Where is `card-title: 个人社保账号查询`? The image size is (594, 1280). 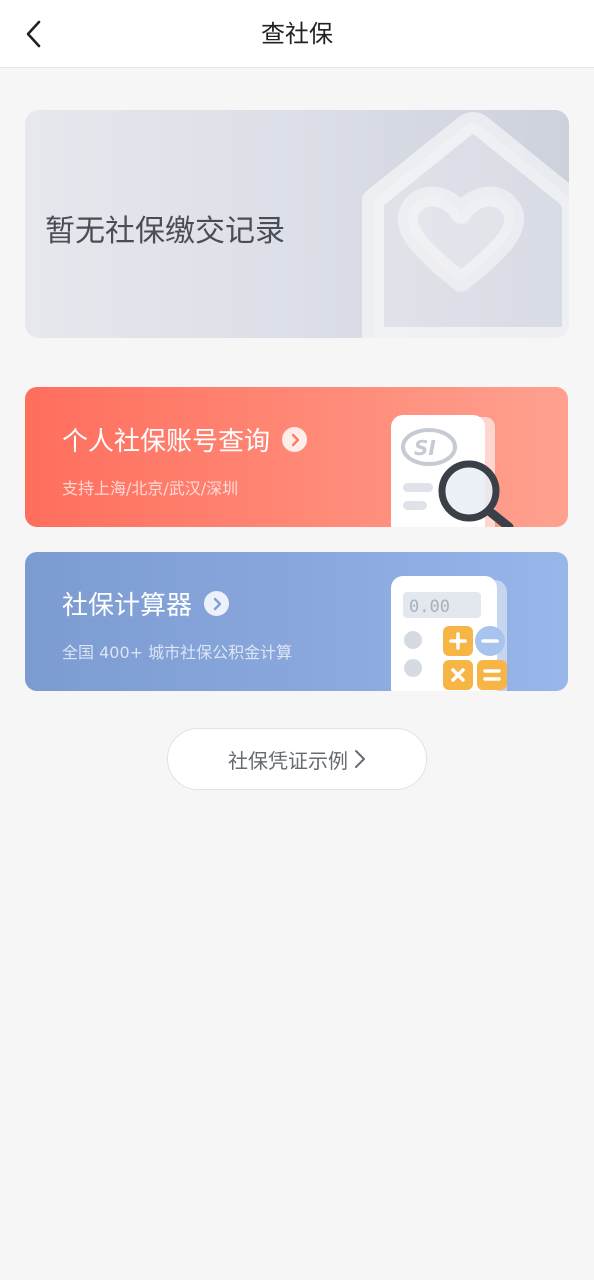 card-title: 个人社保账号查询 is located at coordinates (185, 439).